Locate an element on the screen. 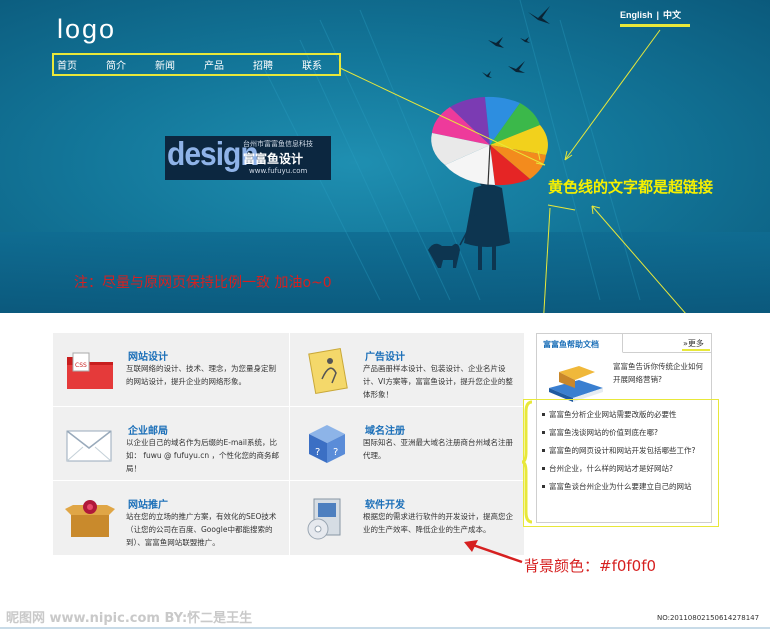 This screenshot has height=629, width=770. service-desc: 国际知名、亚洲最大域名注册商台州域名注册代理。 is located at coordinates (438, 449).